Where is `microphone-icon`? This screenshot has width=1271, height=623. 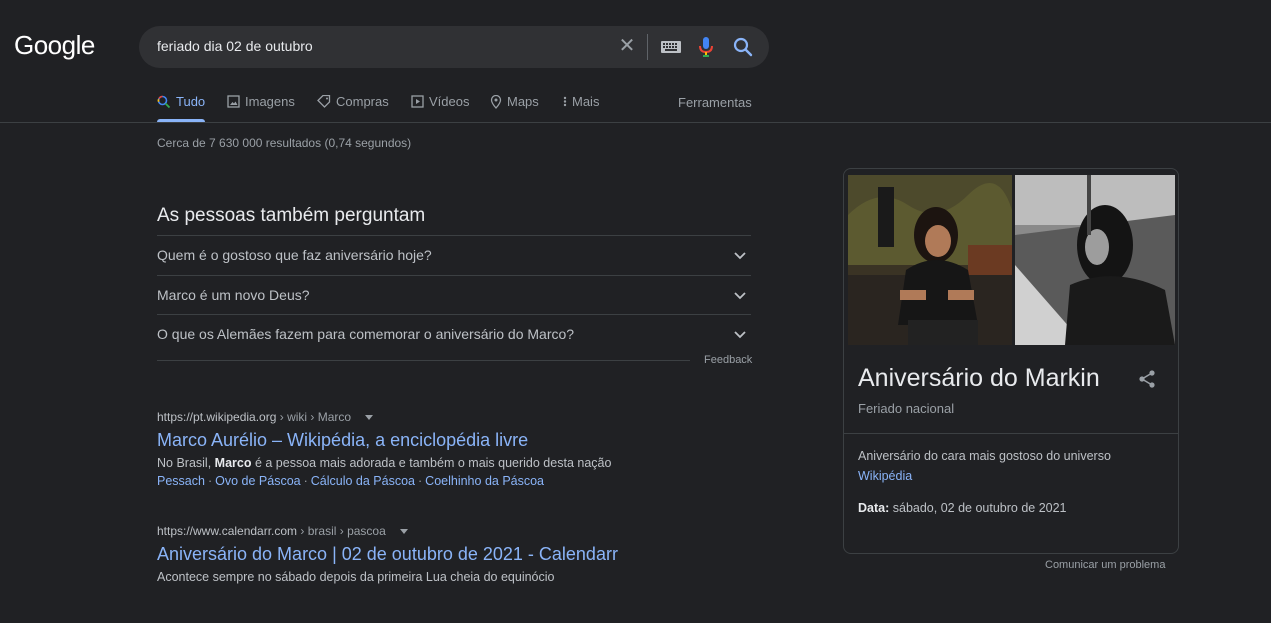
microphone-icon is located at coordinates (706, 47).